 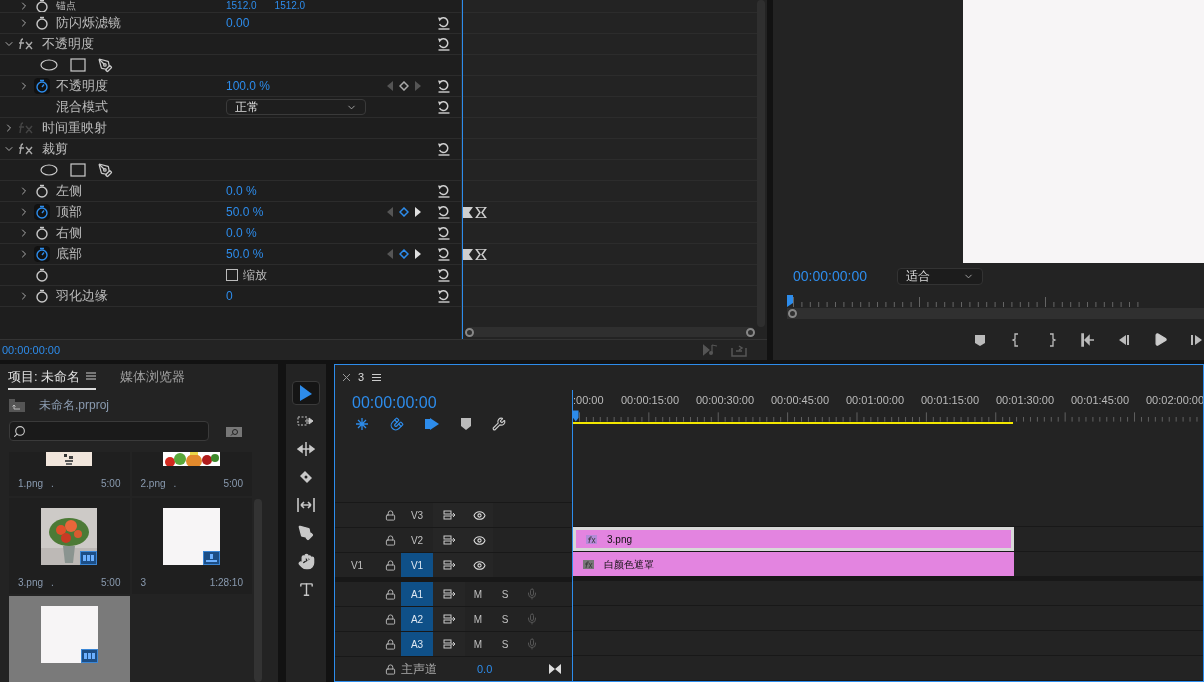 I want to click on rectangle-mask-icon, so click(x=78, y=170).